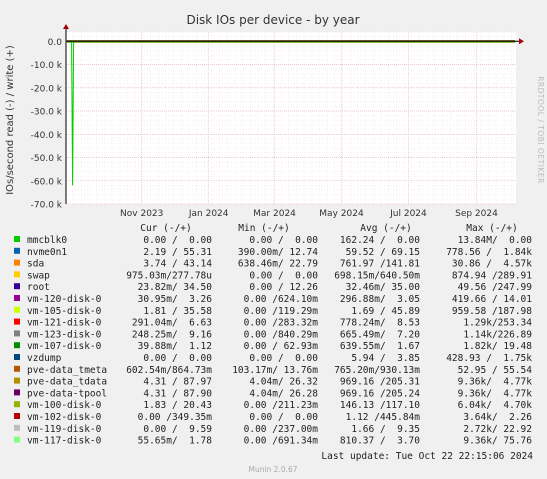 The width and height of the screenshot is (547, 479). What do you see at coordinates (175, 346) in the screenshot?
I see `legend-value-cur: 39.88m/ 1.12` at bounding box center [175, 346].